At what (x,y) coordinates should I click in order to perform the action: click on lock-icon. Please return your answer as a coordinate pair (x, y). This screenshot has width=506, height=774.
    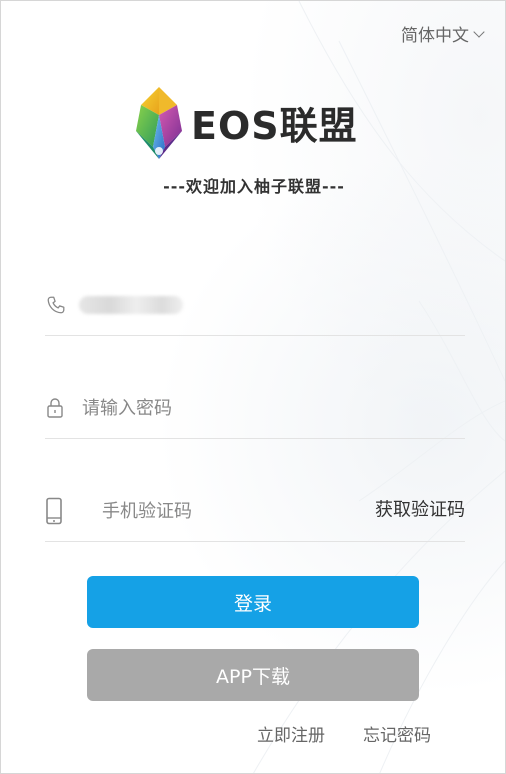
    Looking at the image, I should click on (55, 408).